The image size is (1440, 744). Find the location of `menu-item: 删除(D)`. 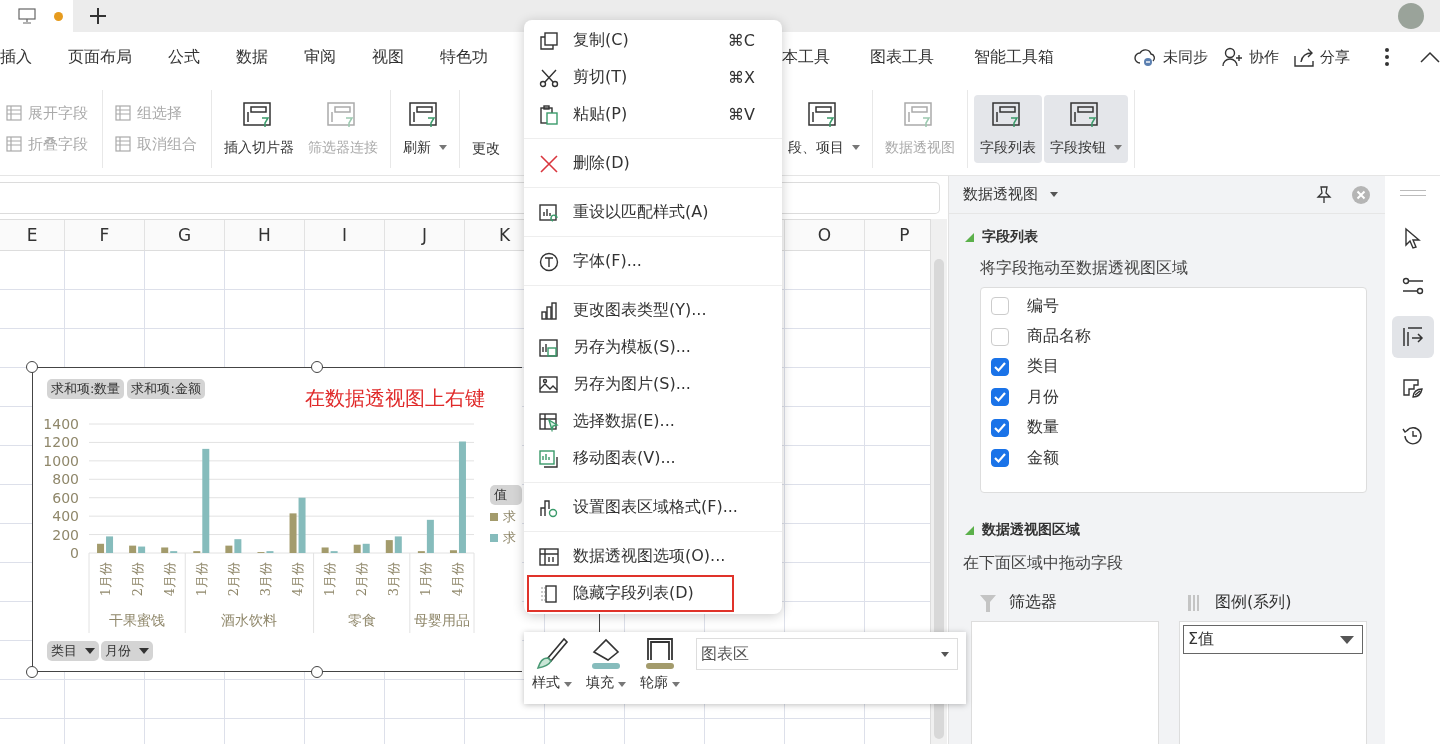

menu-item: 删除(D) is located at coordinates (653, 163).